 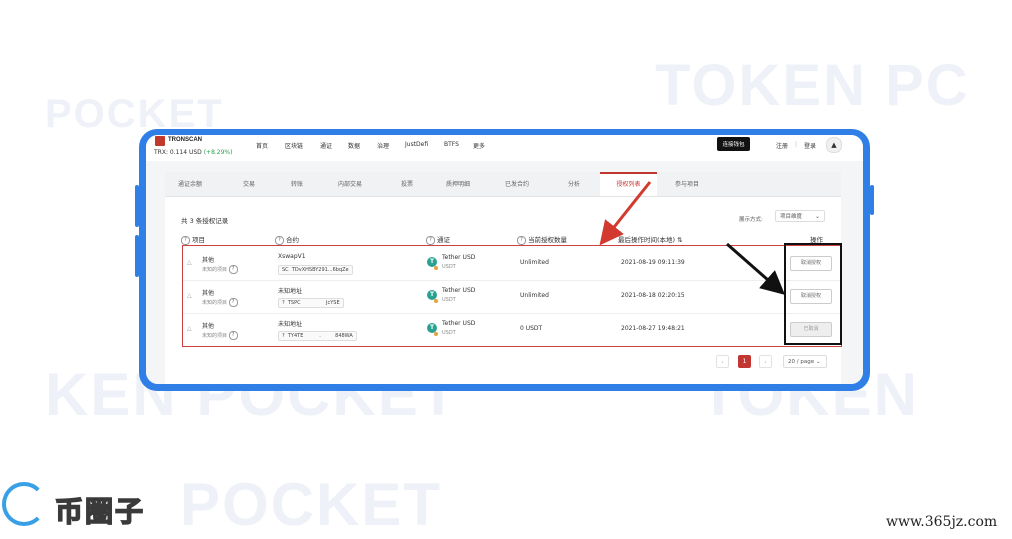 What do you see at coordinates (517, 184) in the screenshot?
I see `tab-issued-contracts: 已发合约` at bounding box center [517, 184].